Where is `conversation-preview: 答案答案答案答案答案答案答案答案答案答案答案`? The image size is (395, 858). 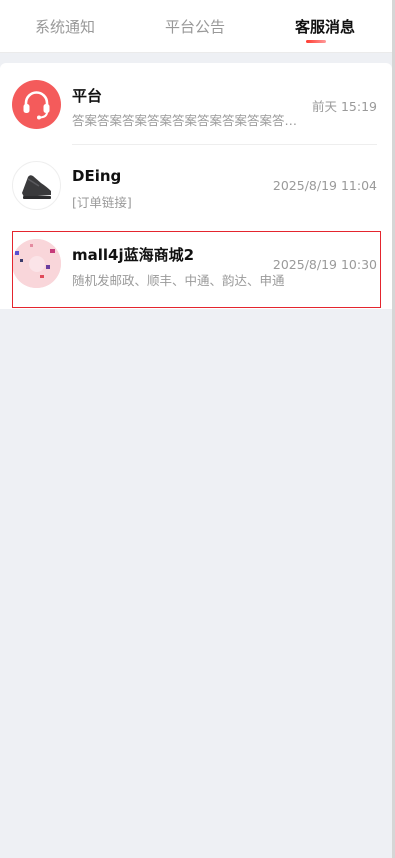
conversation-preview: 答案答案答案答案答案答案答案答案答案答案答案 is located at coordinates (188, 120).